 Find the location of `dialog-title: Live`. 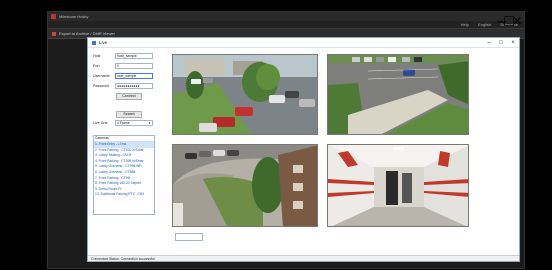

dialog-title: Live is located at coordinates (103, 42).